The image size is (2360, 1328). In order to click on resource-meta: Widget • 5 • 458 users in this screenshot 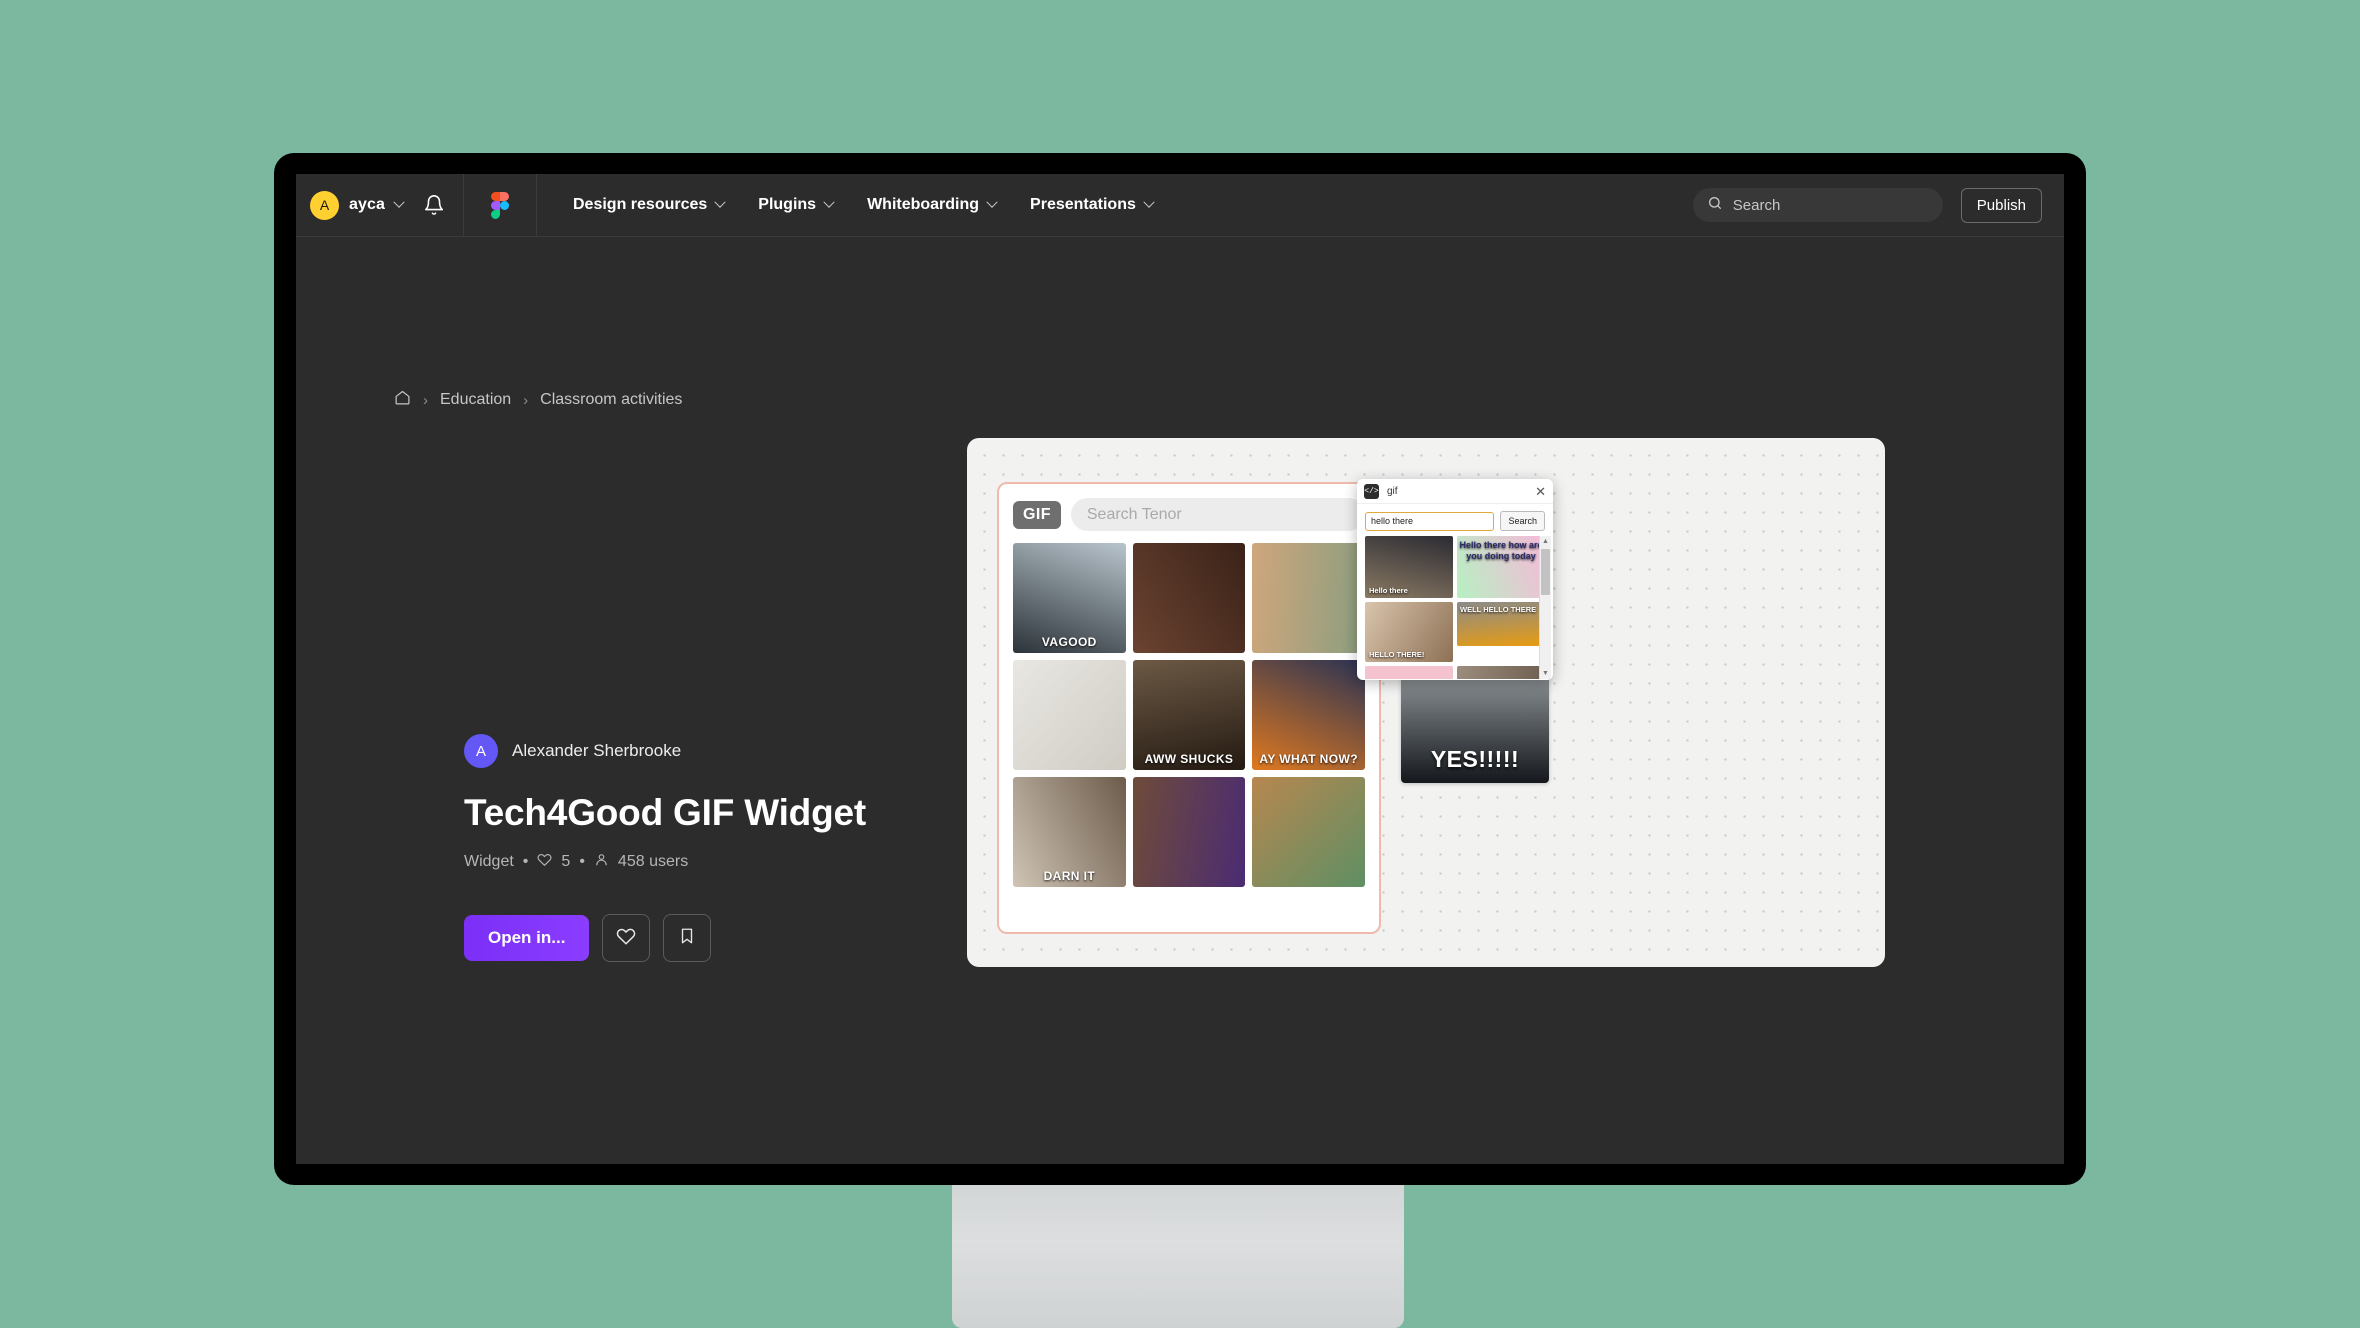, I will do `click(665, 862)`.